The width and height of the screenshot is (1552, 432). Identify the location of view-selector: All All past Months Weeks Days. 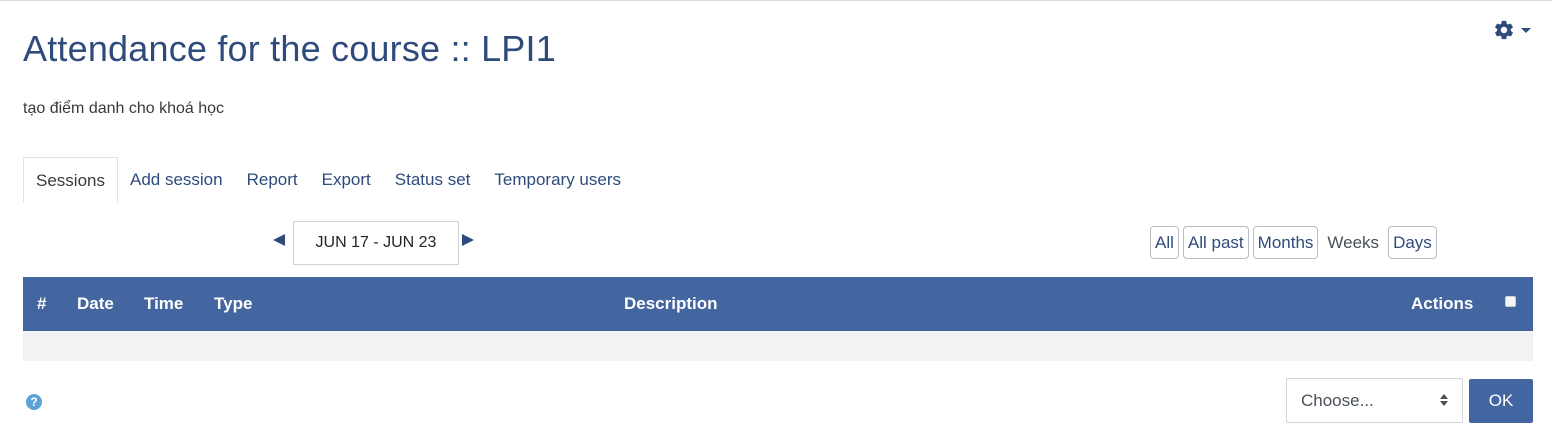
(1293, 242).